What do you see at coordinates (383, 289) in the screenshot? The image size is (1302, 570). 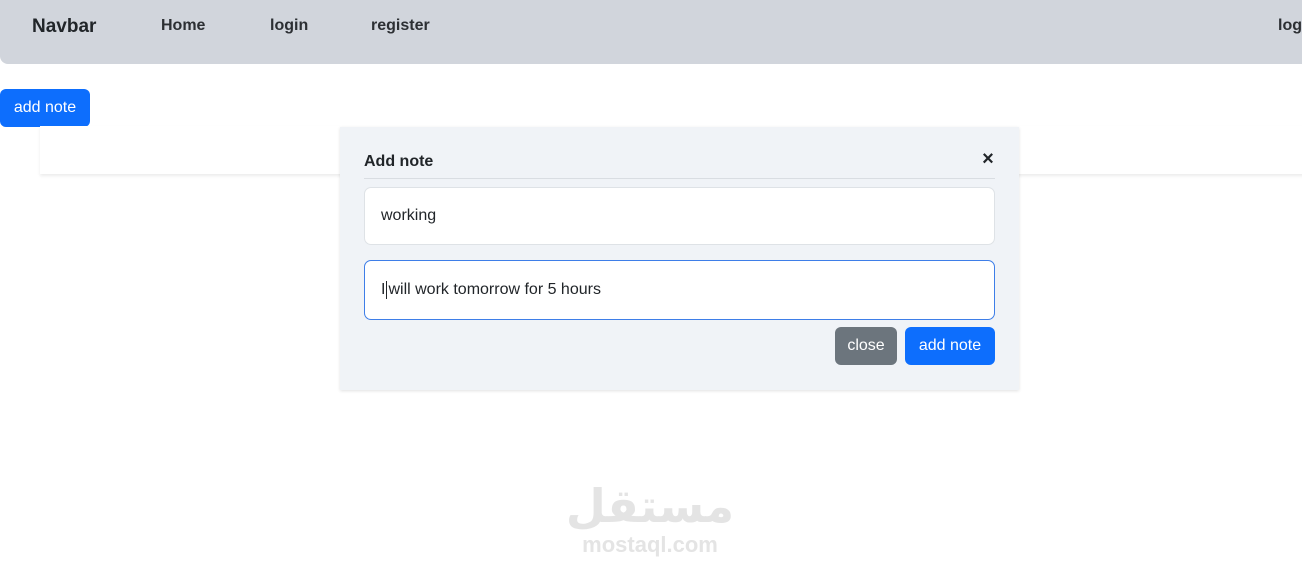 I see `note-body-value-prefix: I` at bounding box center [383, 289].